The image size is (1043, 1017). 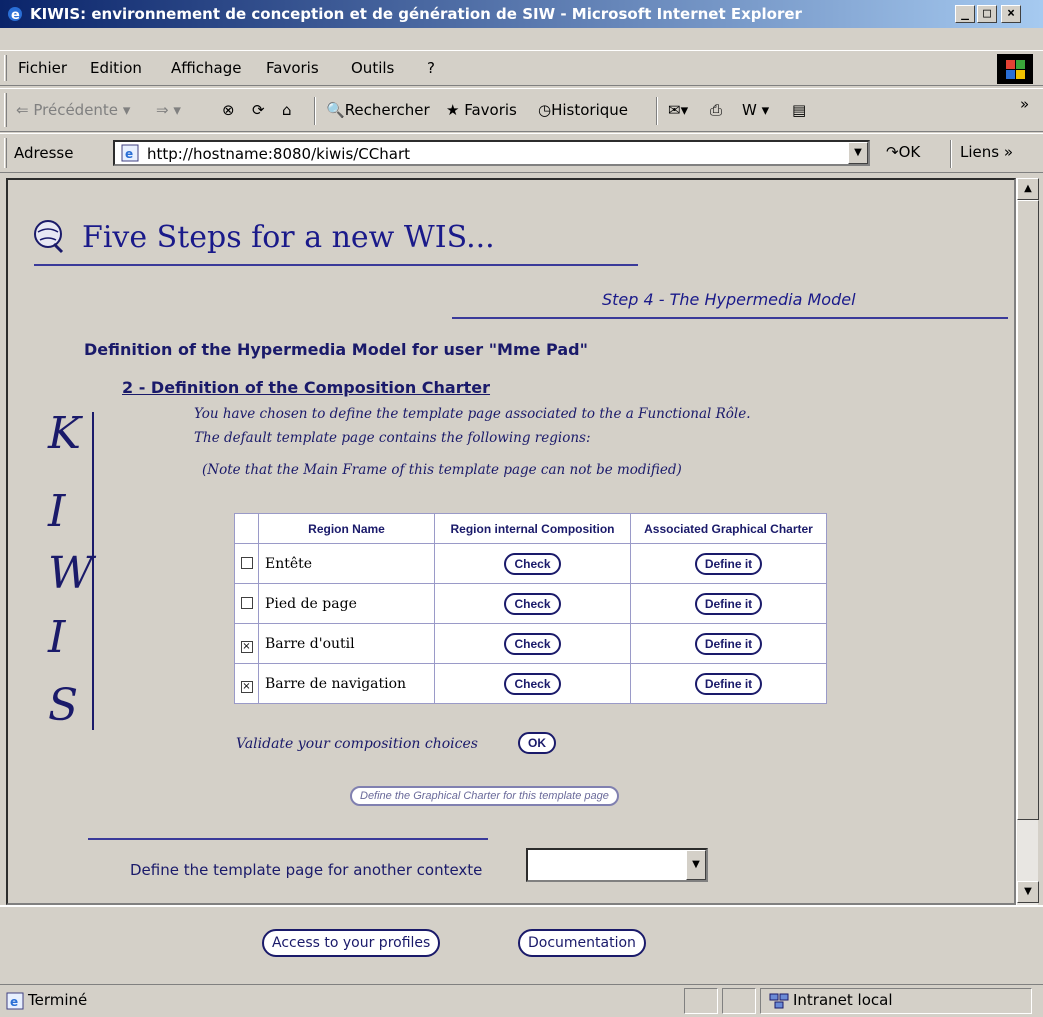 What do you see at coordinates (64, 433) in the screenshot?
I see `kiwis-letter-k: K` at bounding box center [64, 433].